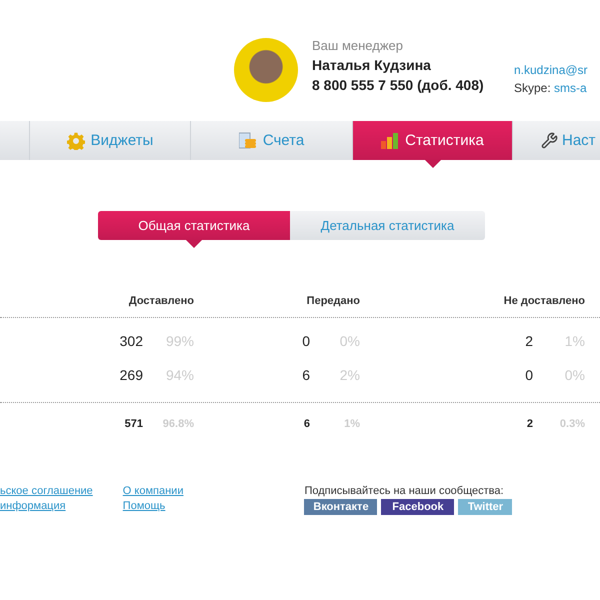 The height and width of the screenshot is (600, 600). What do you see at coordinates (387, 225) in the screenshot?
I see `stats-tab: Детальная статистика` at bounding box center [387, 225].